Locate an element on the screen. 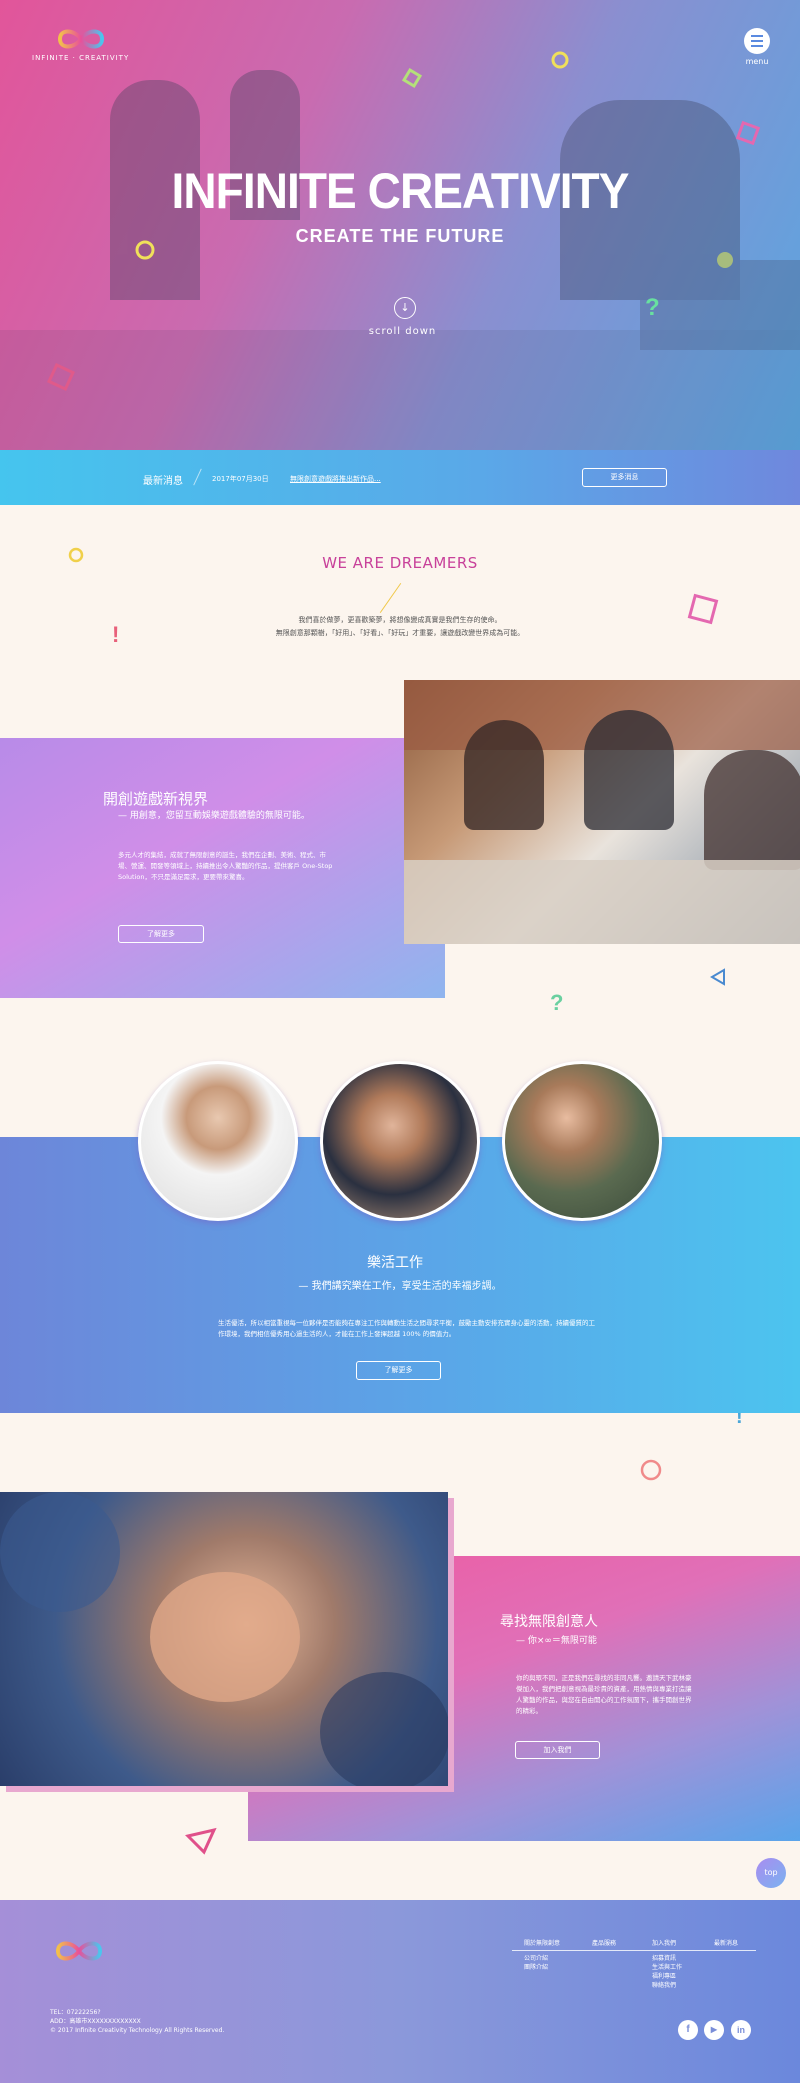 Image resolution: width=800 pixels, height=2083 pixels. footer-link-benefits: 福利專區 is located at coordinates (667, 1976).